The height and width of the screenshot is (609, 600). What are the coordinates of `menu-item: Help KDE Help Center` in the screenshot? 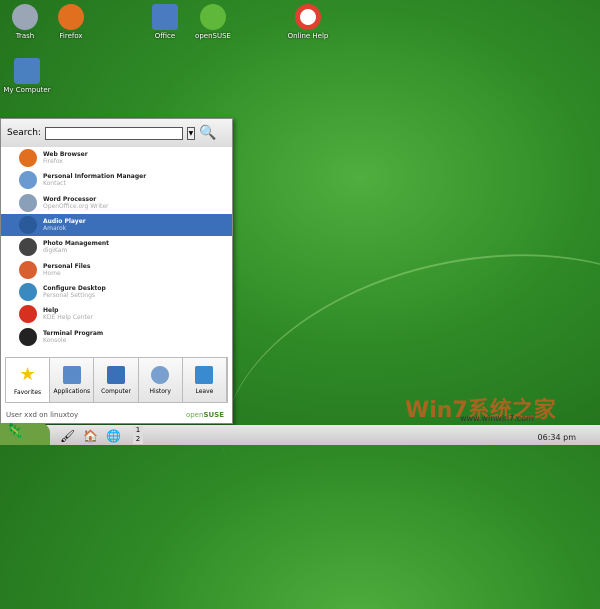 It's located at (116, 314).